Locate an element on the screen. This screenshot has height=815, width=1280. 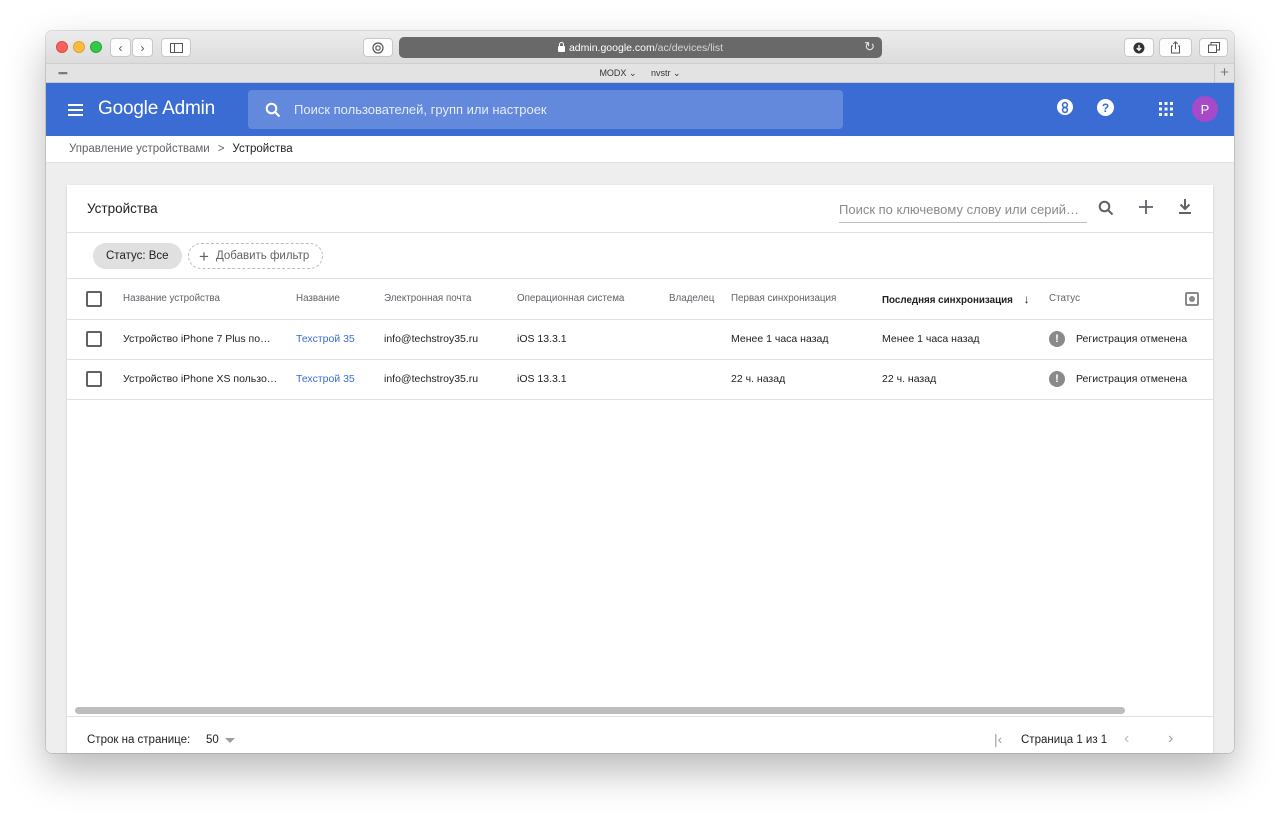
breadcrumb-current: Устройства is located at coordinates (262, 149).